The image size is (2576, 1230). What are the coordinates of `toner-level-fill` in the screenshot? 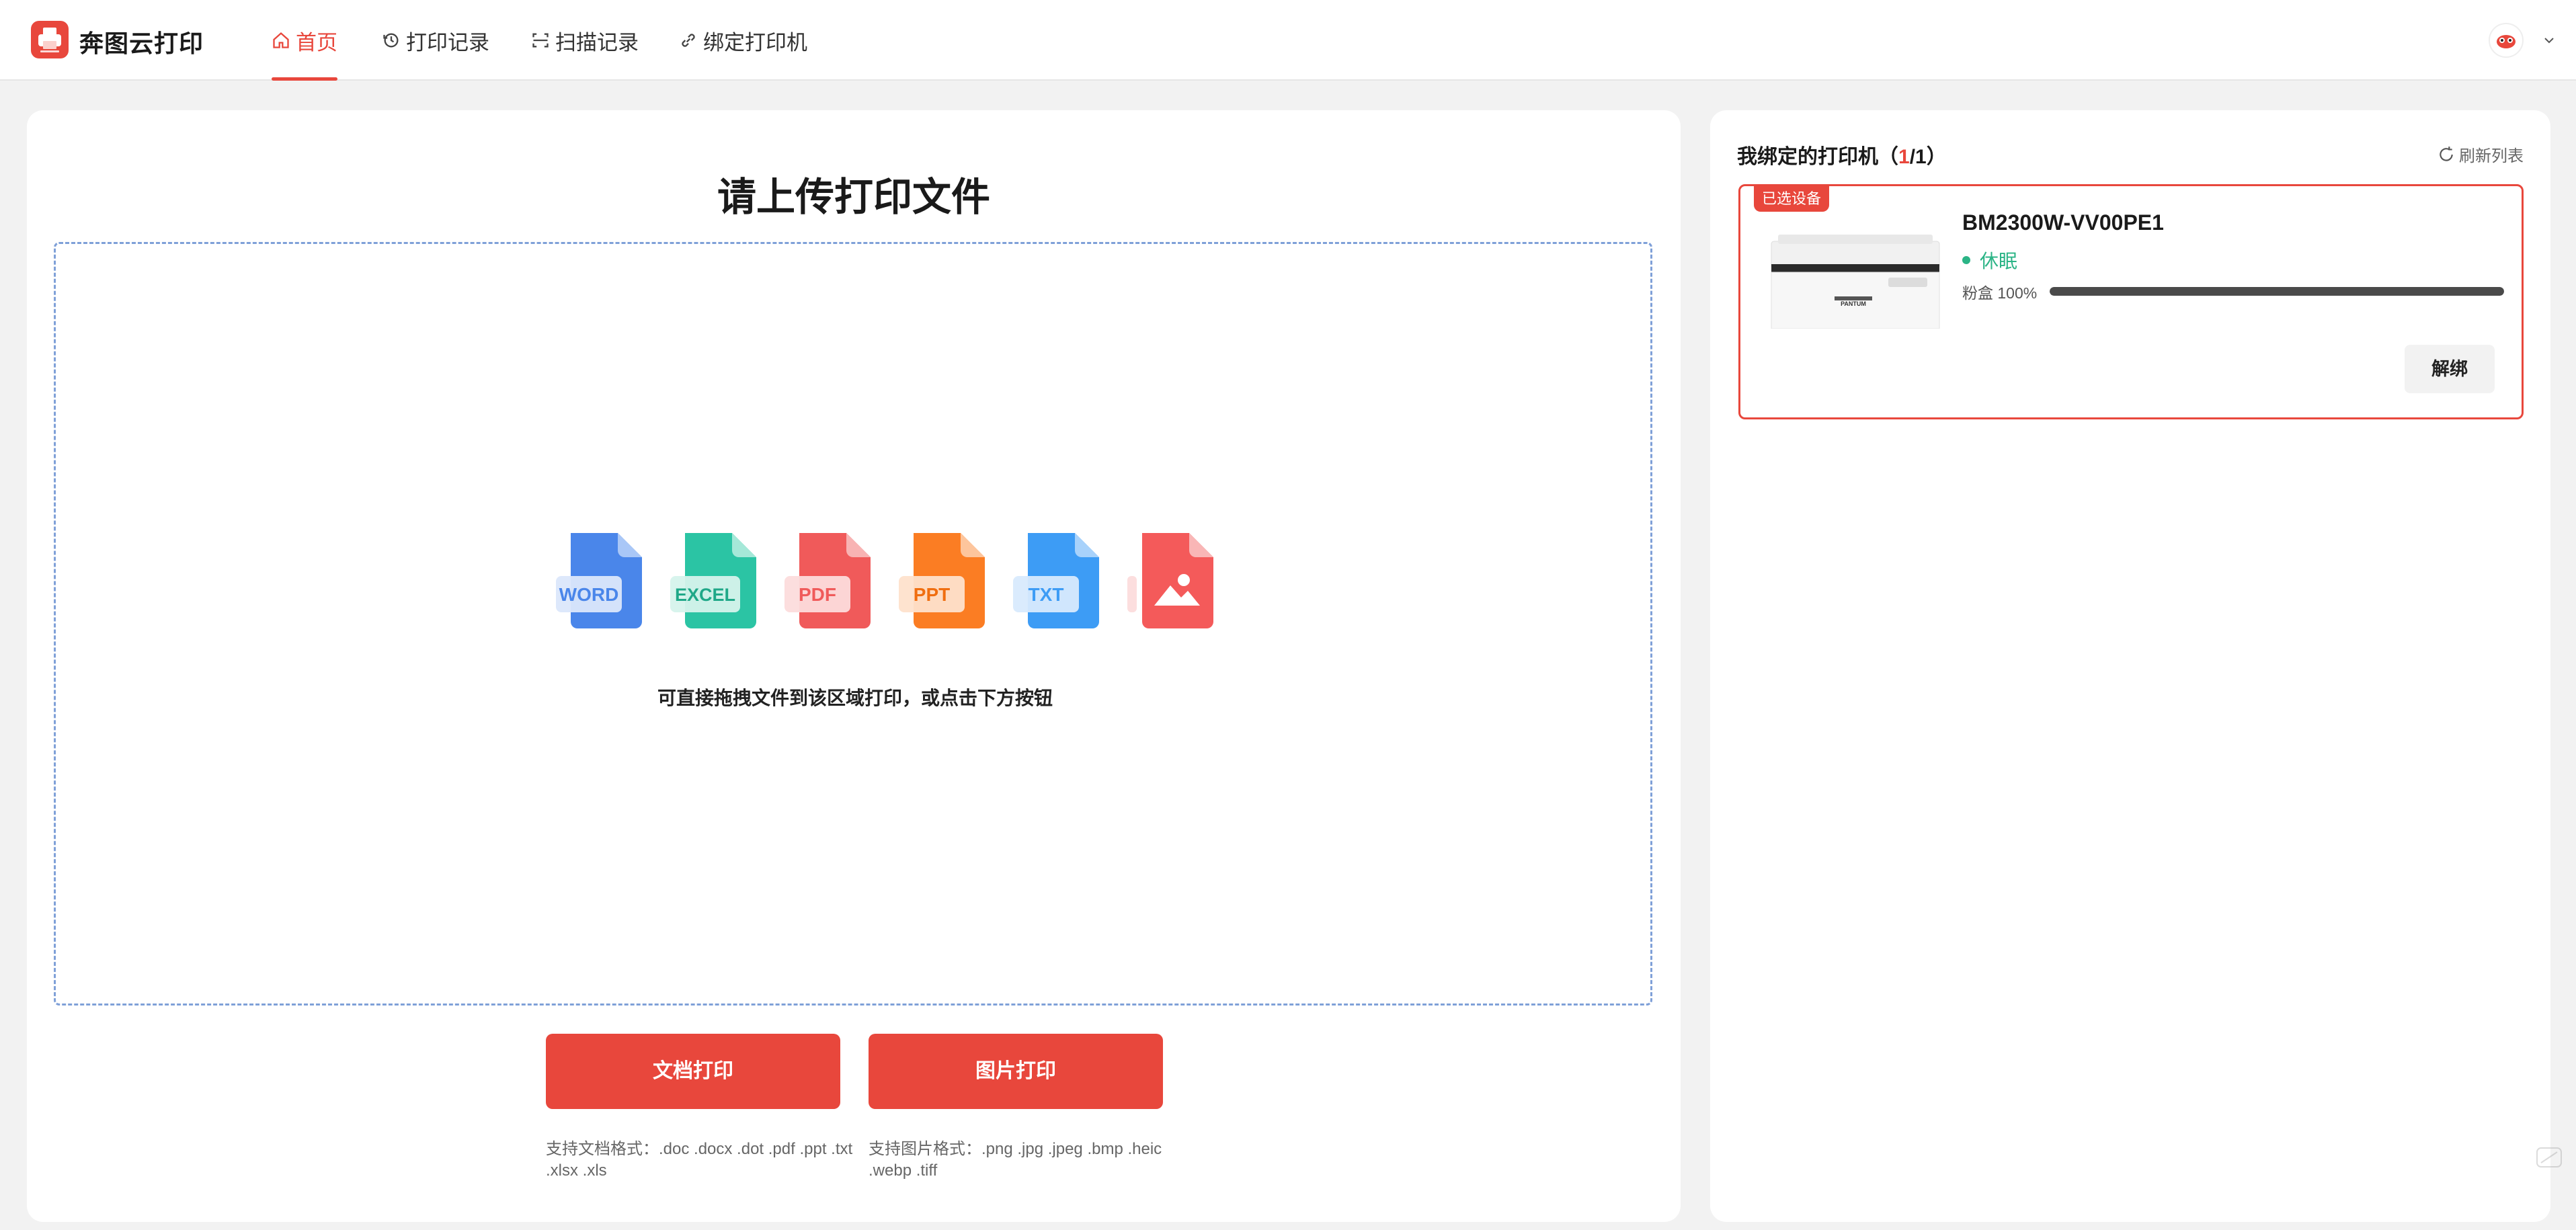 It's located at (2277, 291).